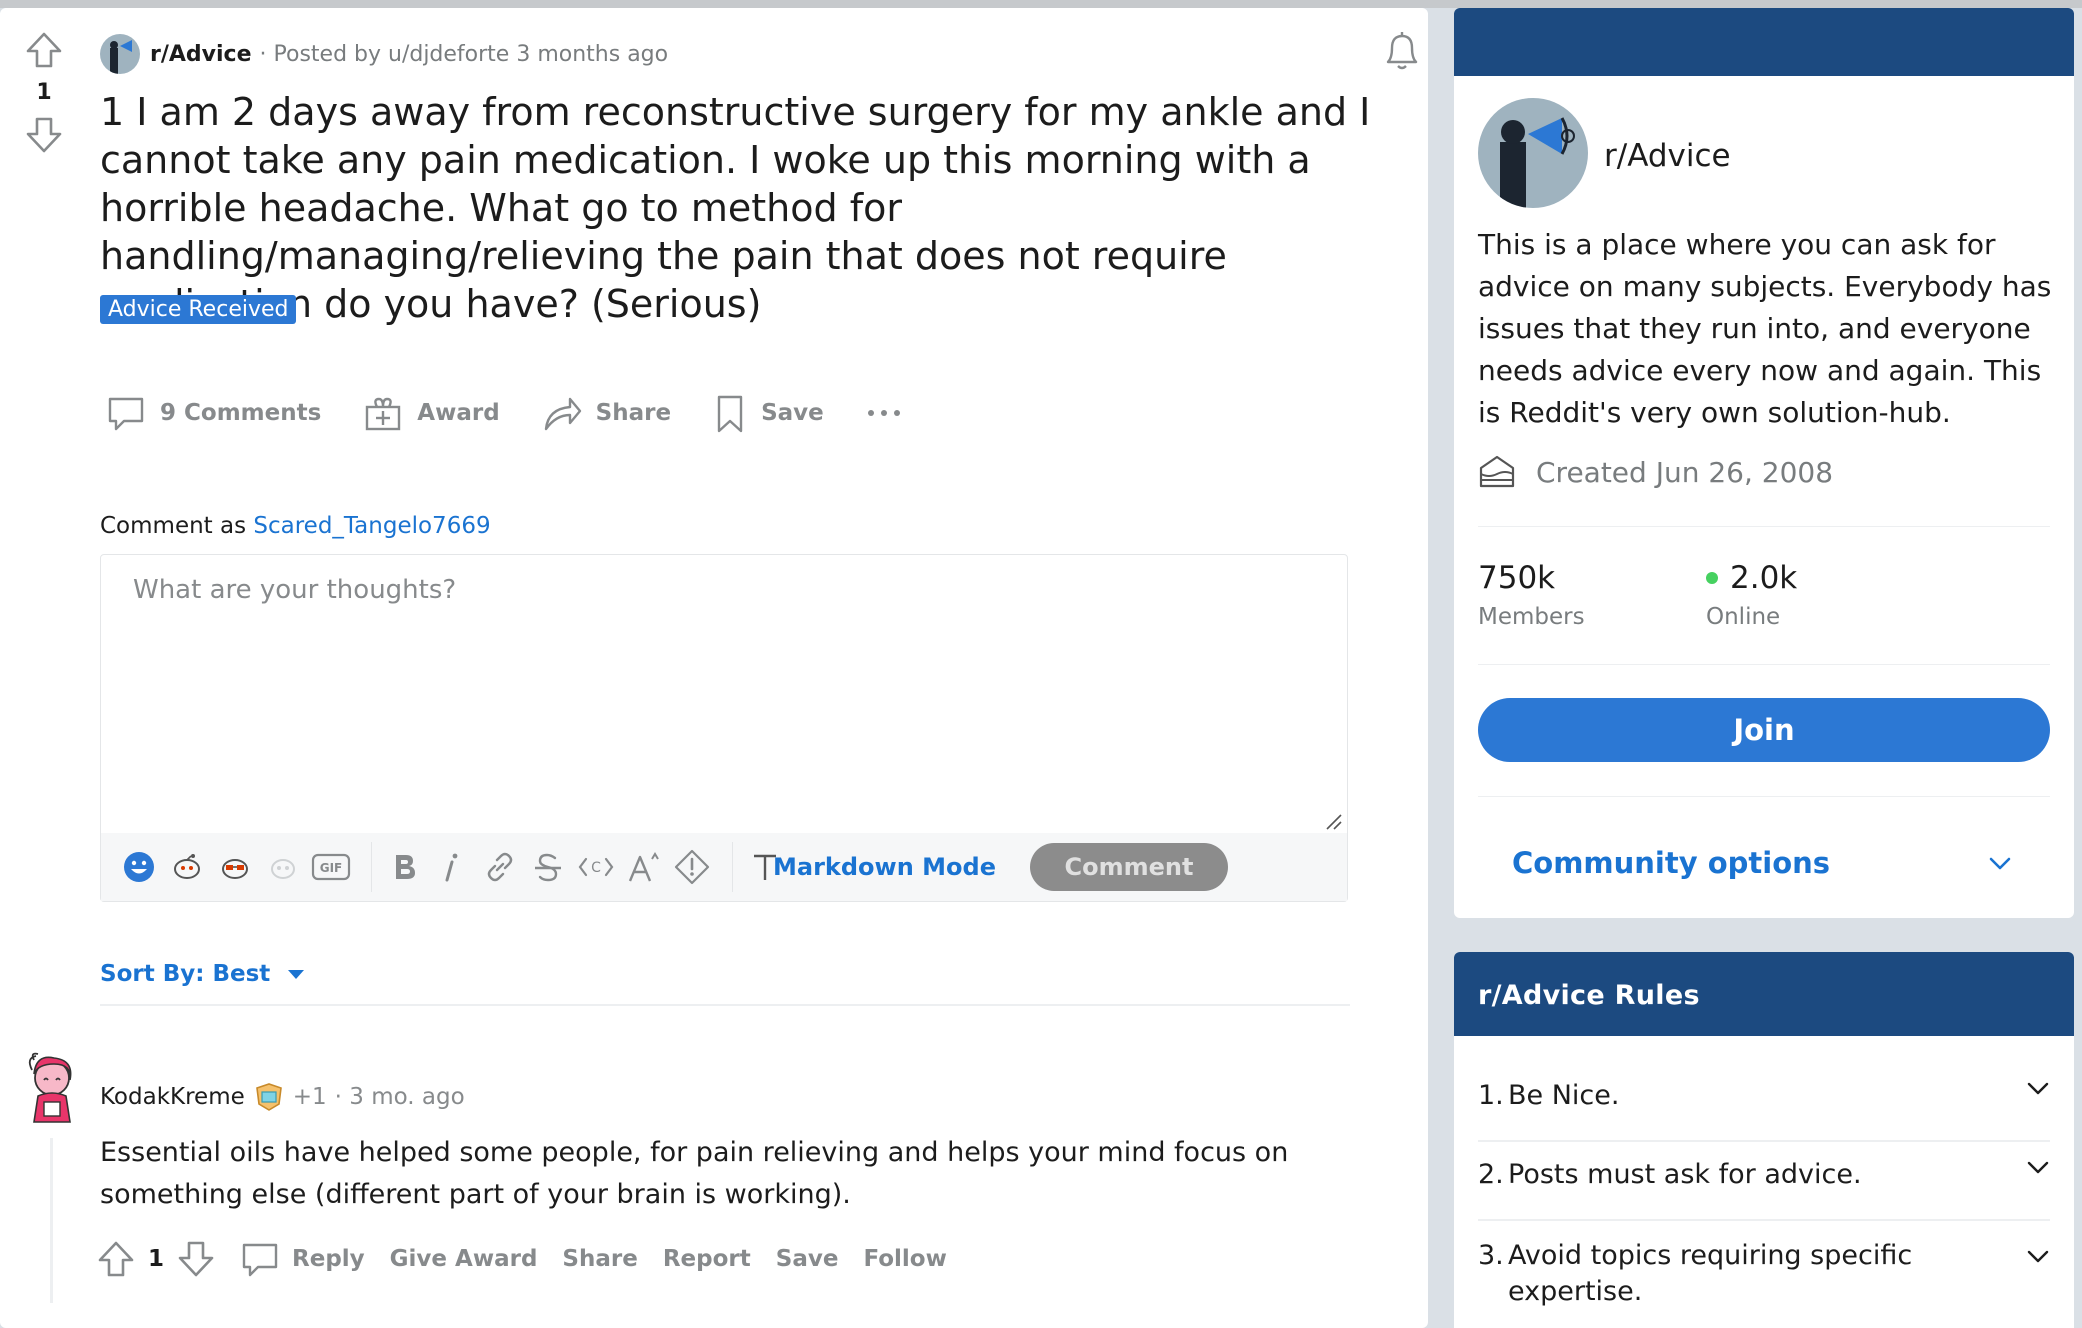 The height and width of the screenshot is (1328, 2082). What do you see at coordinates (1655, 472) in the screenshot?
I see `community-created: Created Jun 26, 2008` at bounding box center [1655, 472].